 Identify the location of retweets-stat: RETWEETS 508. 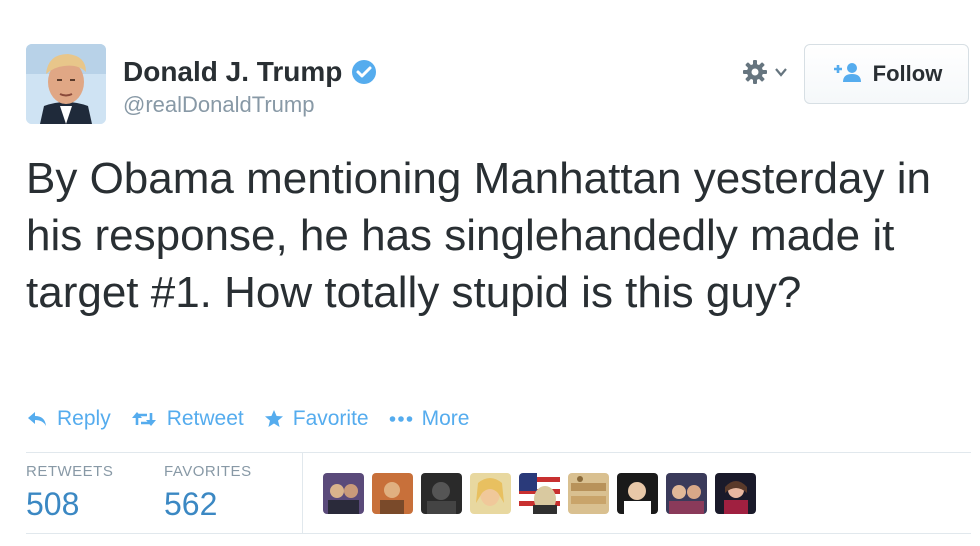
(69, 493).